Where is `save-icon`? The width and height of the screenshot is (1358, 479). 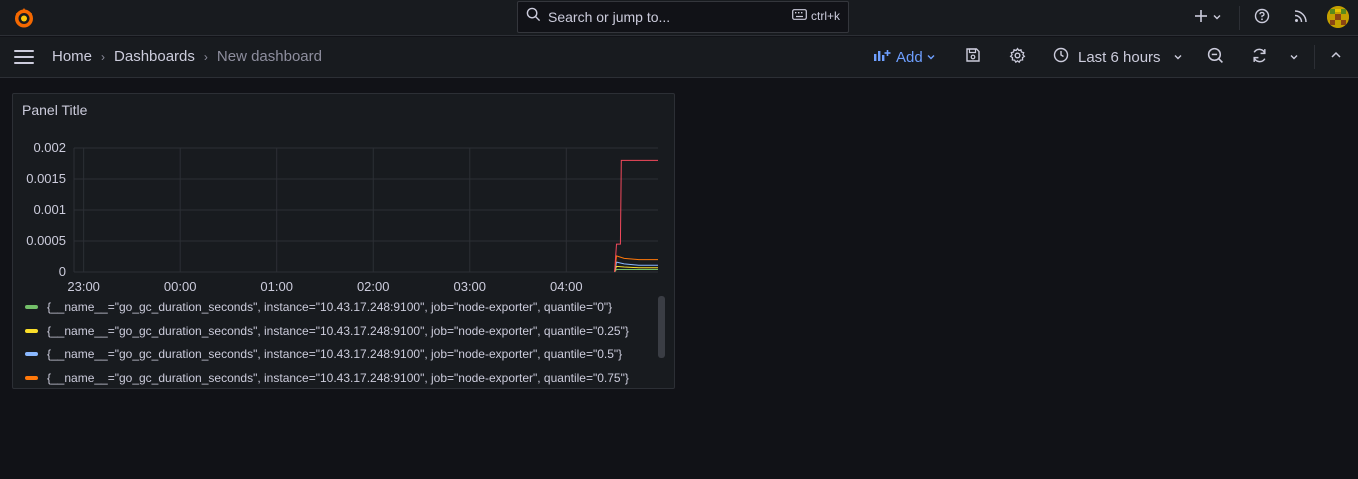 save-icon is located at coordinates (973, 57).